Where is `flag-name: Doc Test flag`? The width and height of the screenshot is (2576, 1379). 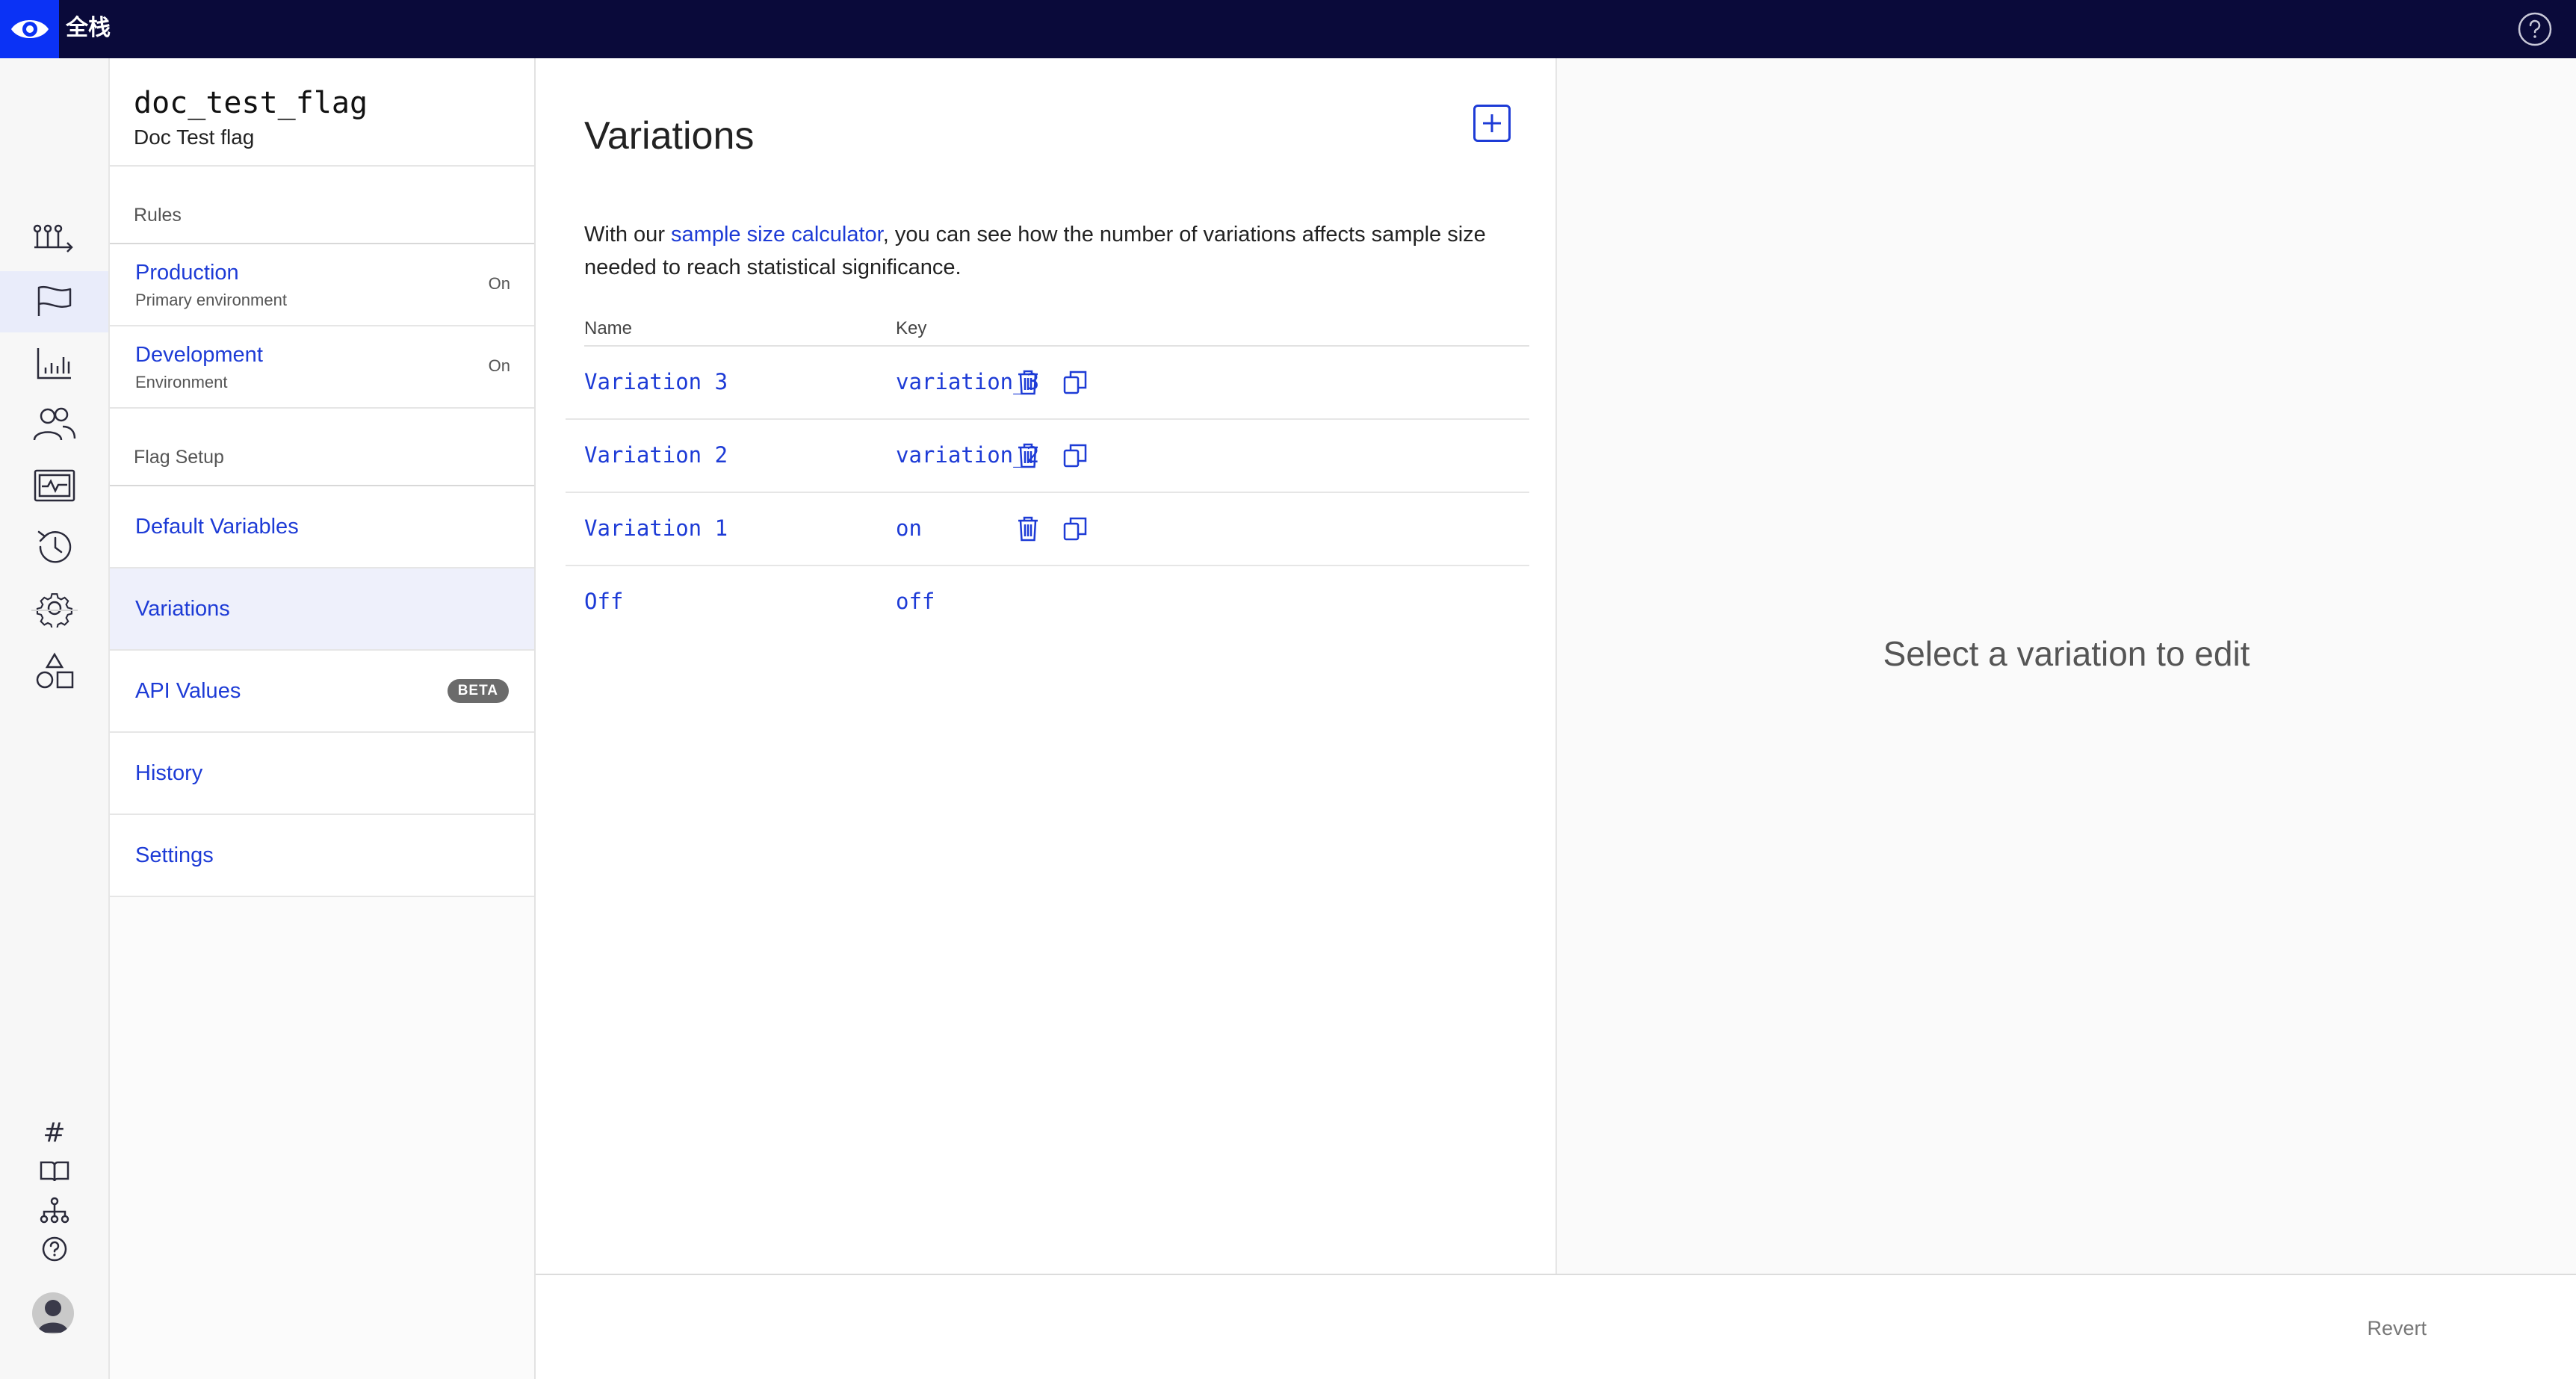
flag-name: Doc Test flag is located at coordinates (194, 137).